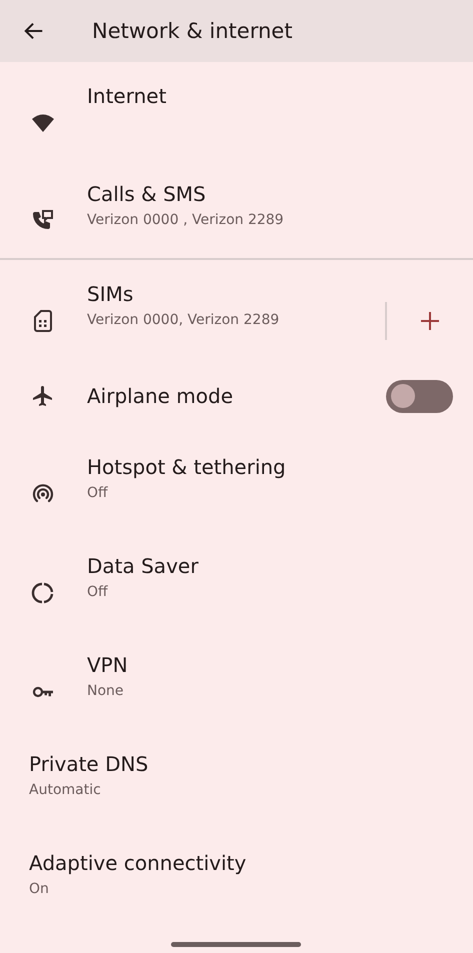 The image size is (473, 953). Describe the element at coordinates (34, 31) in the screenshot. I see `back-arrow-icon` at that location.